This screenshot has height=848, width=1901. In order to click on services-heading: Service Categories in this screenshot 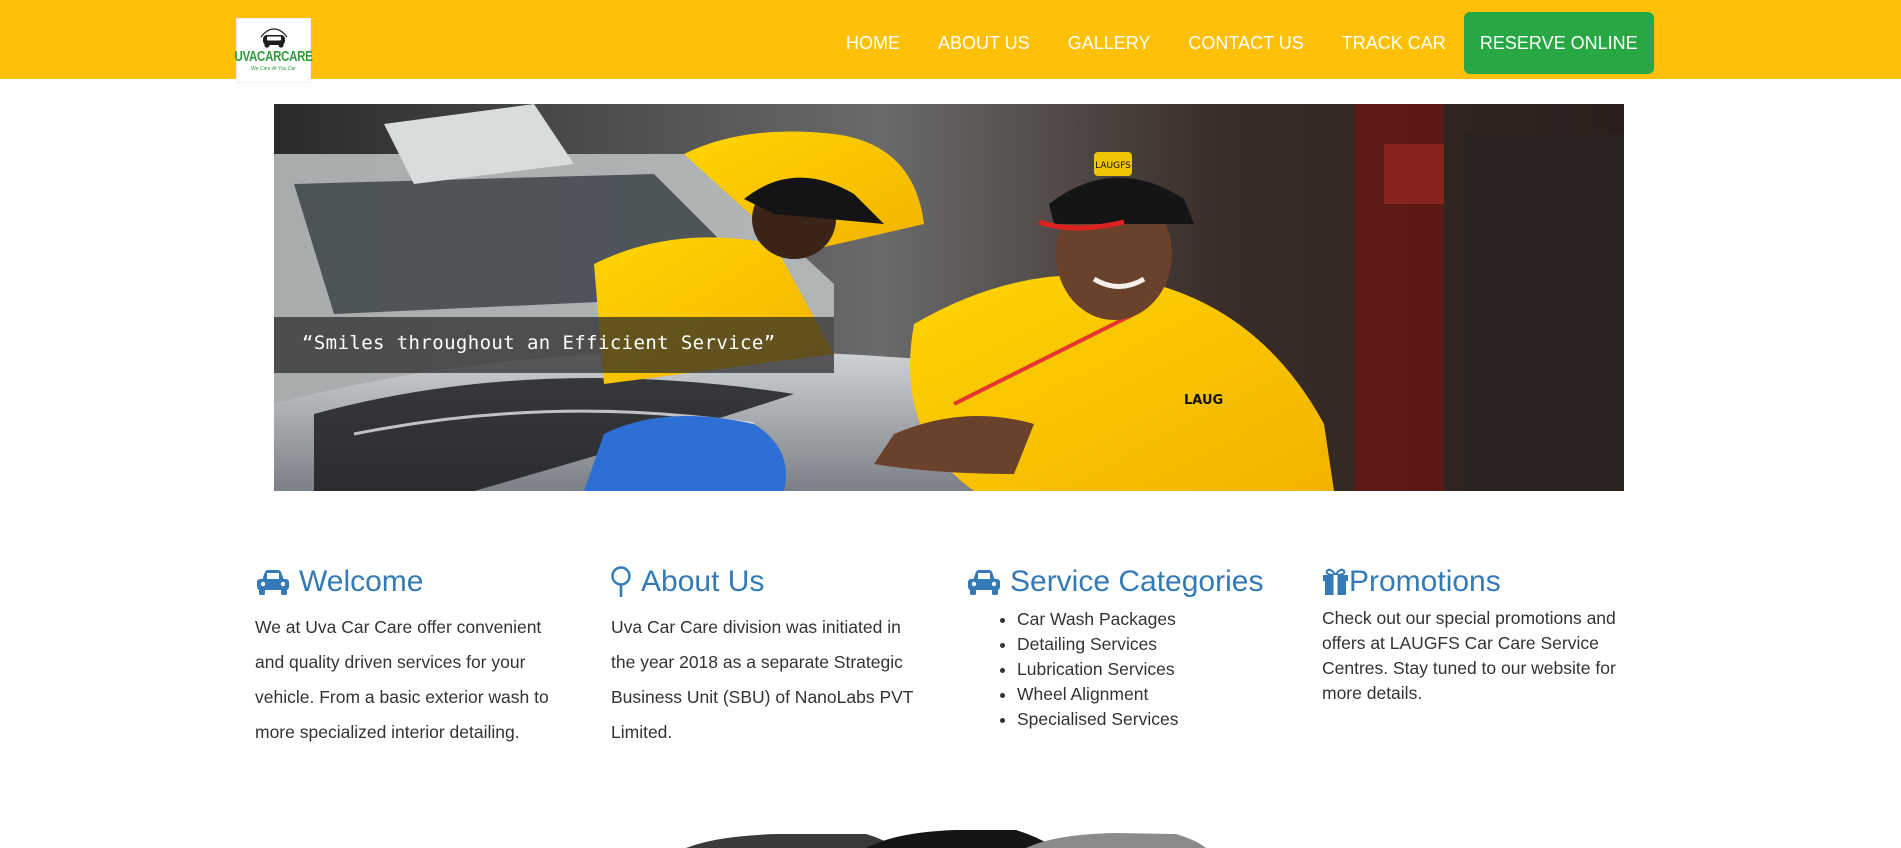, I will do `click(1126, 582)`.